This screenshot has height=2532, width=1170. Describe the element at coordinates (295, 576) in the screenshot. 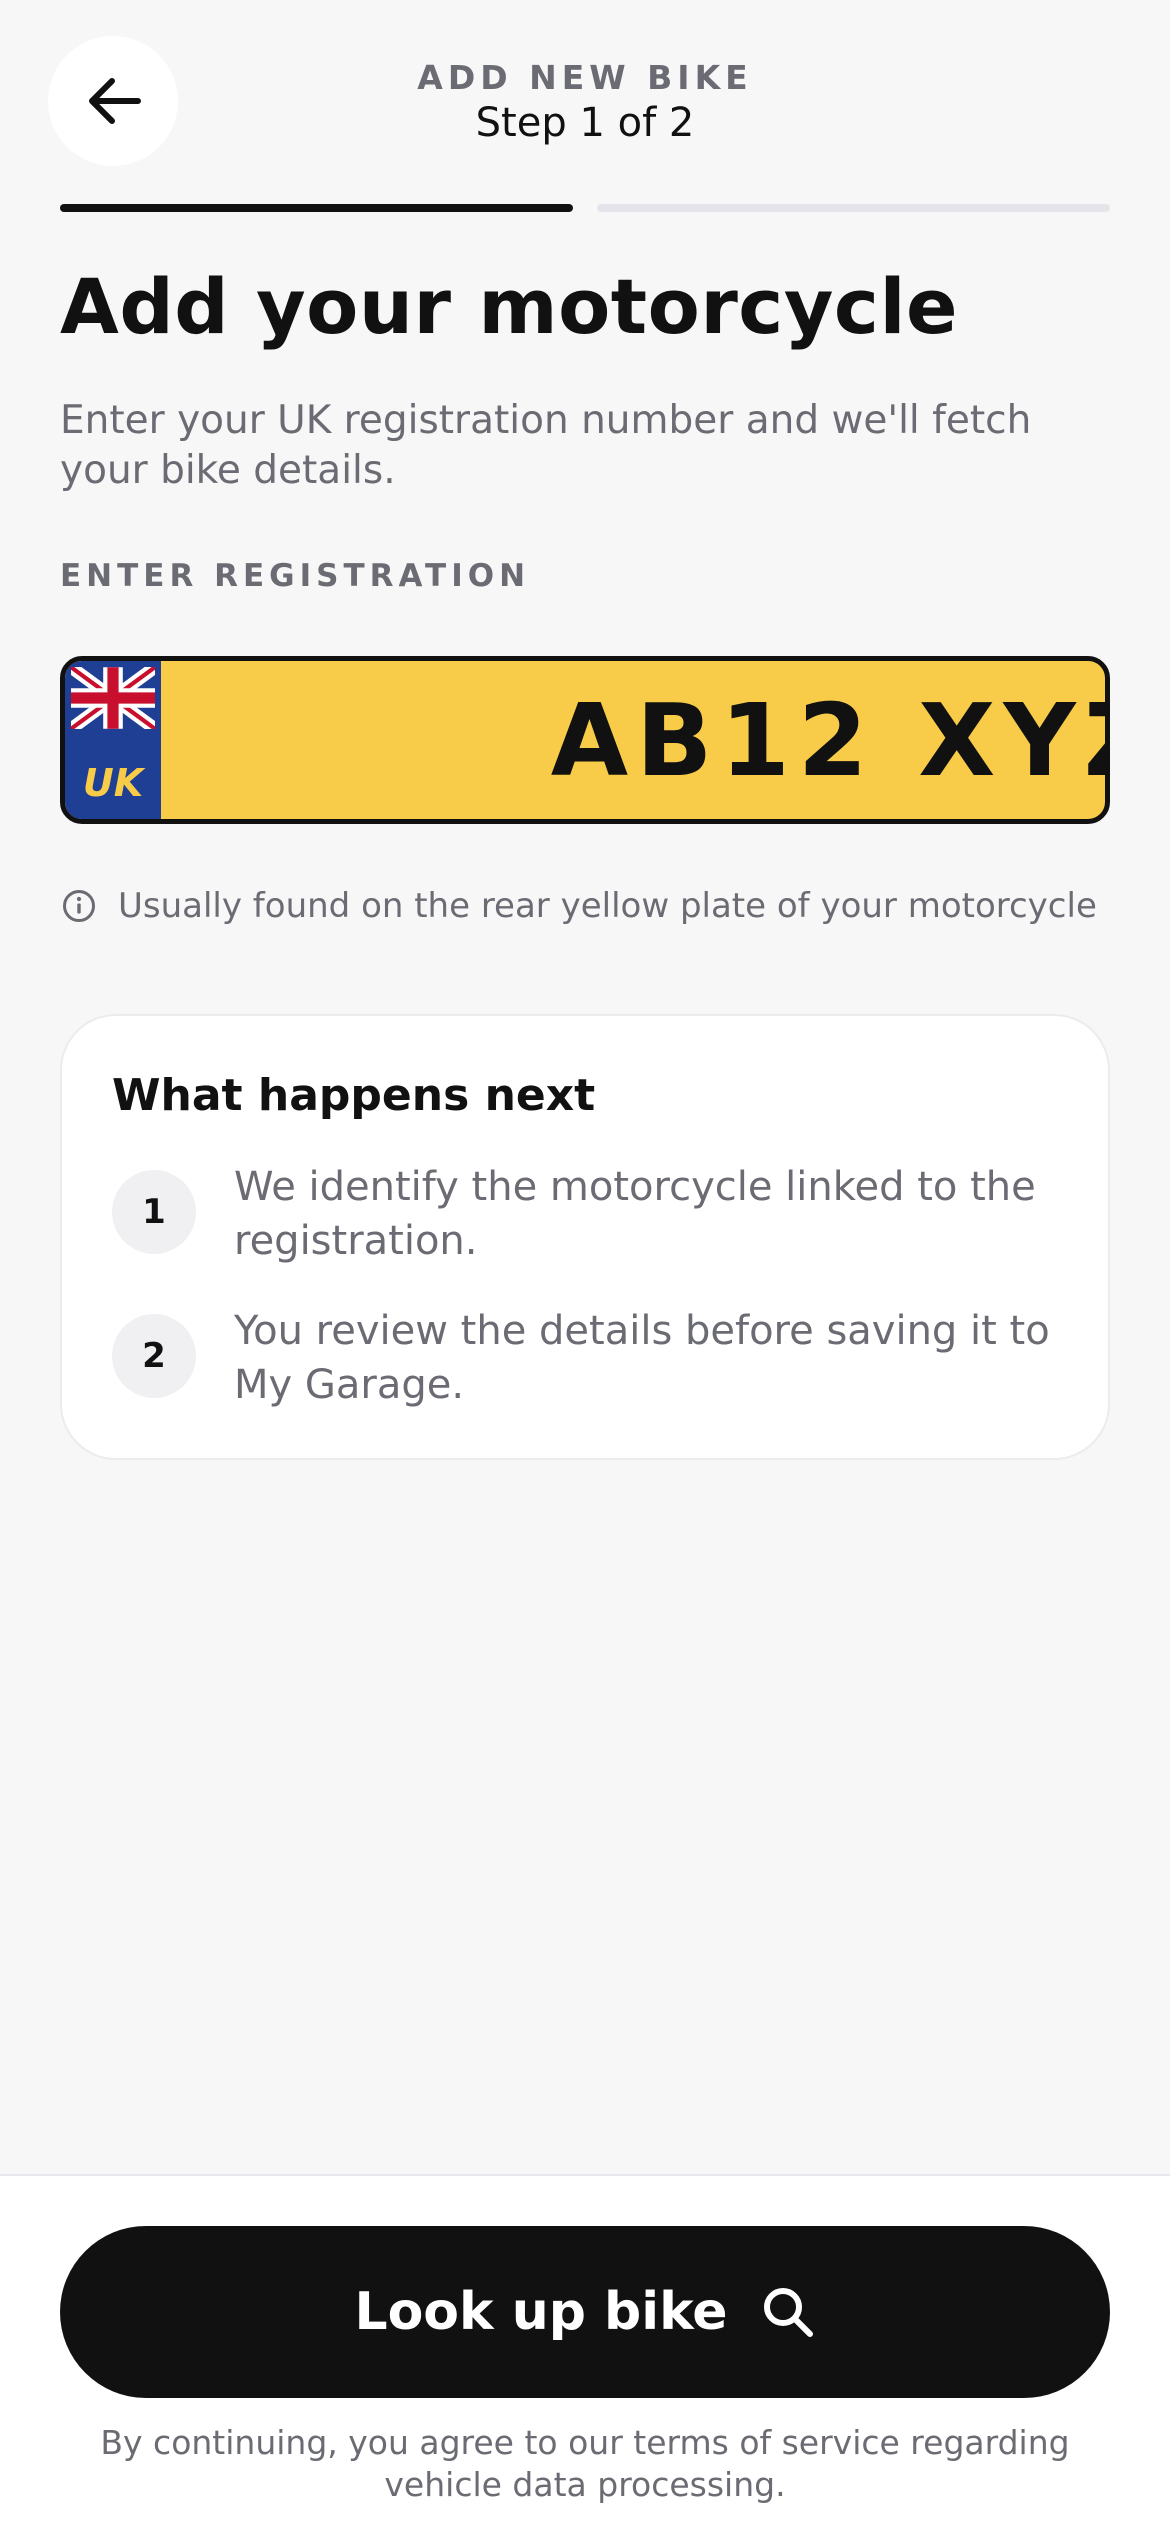

I see `registration-label: ENTER REGISTRATION` at that location.